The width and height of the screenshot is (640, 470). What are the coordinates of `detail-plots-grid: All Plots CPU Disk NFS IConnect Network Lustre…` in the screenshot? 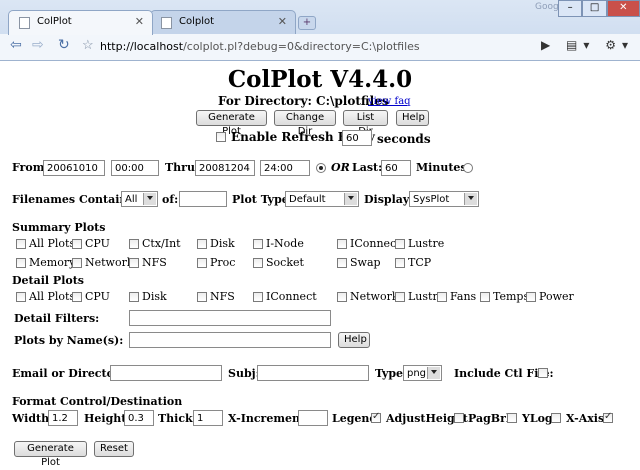 It's located at (320, 299).